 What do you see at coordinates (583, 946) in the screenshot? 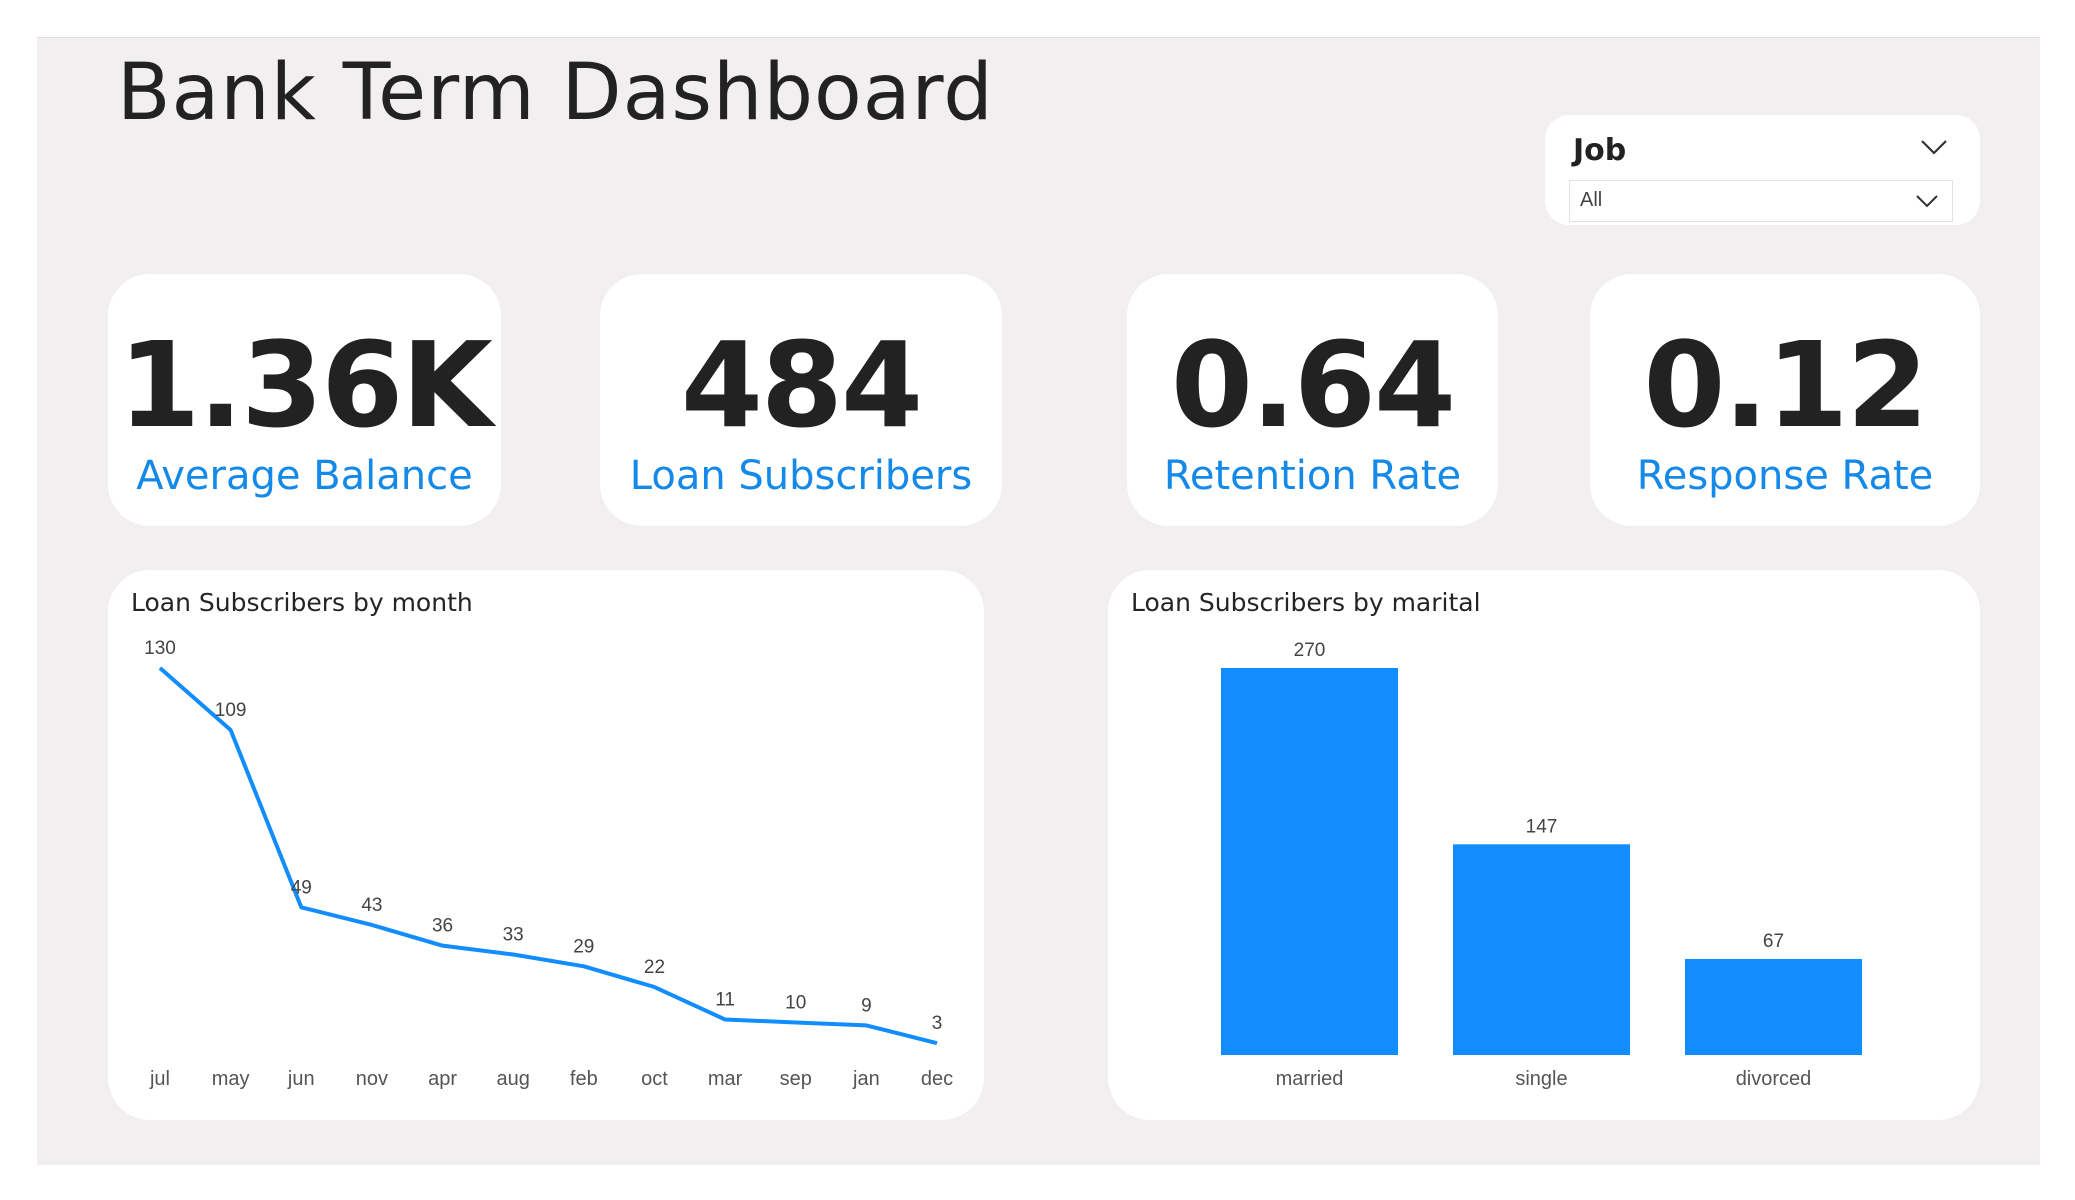
I see `data-label: 29` at bounding box center [583, 946].